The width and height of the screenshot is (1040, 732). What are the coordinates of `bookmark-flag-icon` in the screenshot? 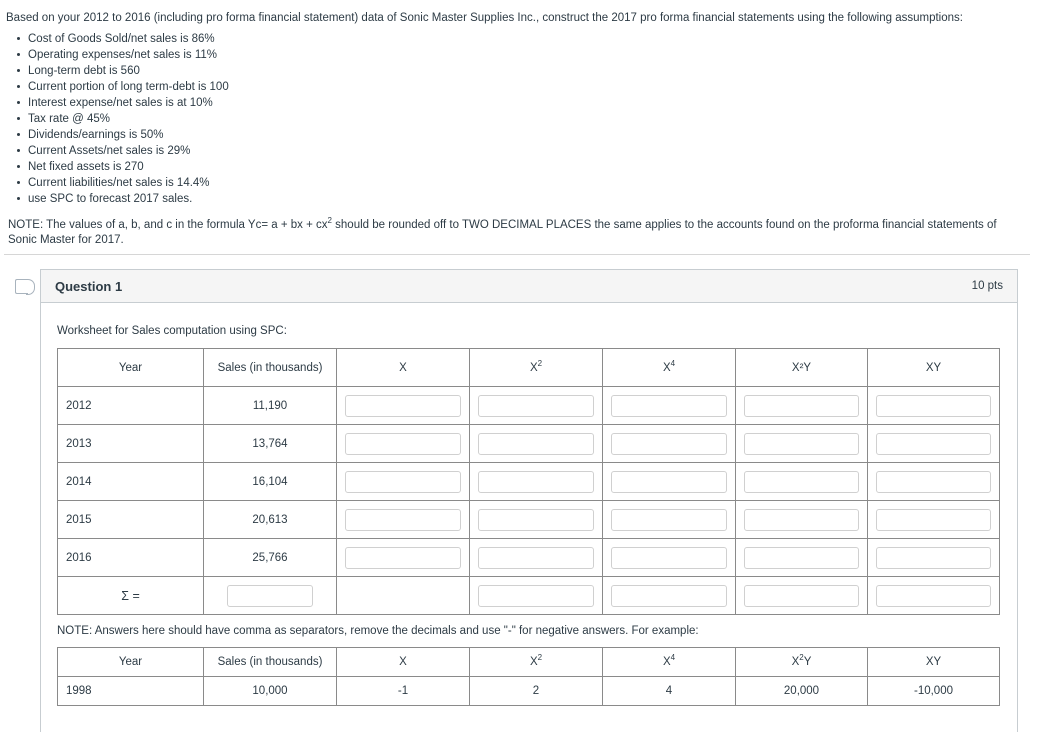 It's located at (25, 286).